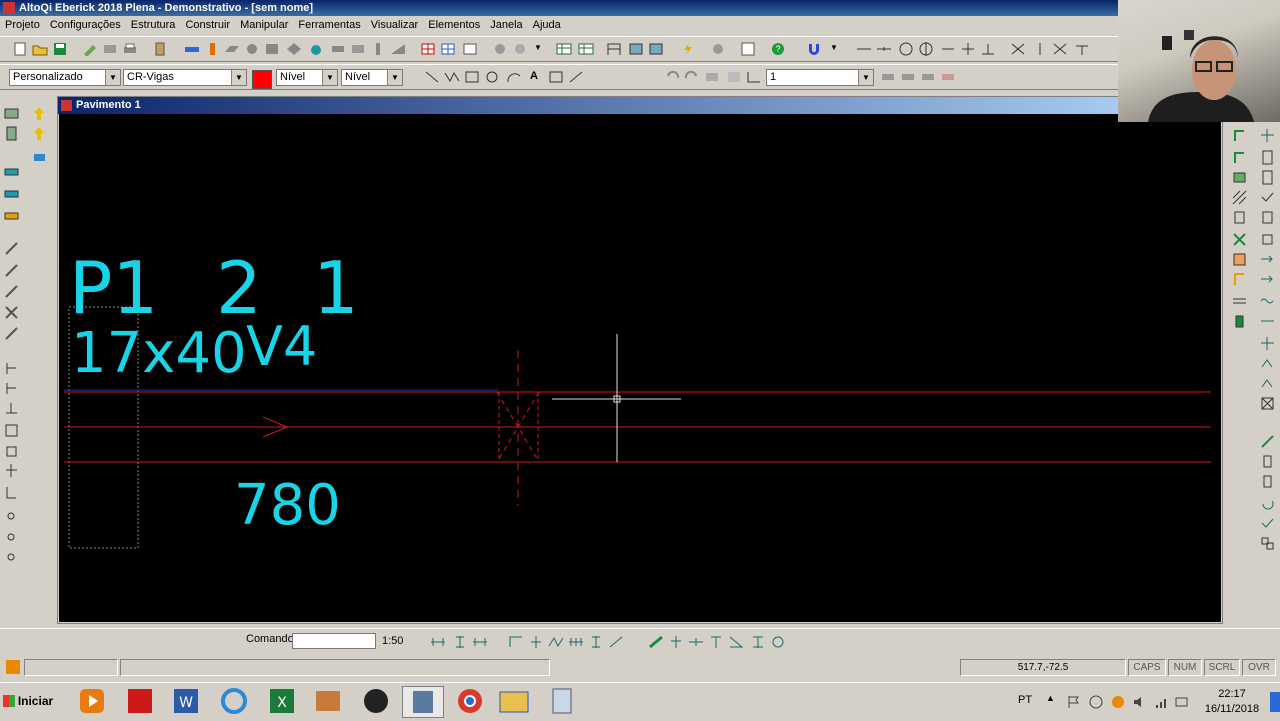  Describe the element at coordinates (1239, 321) in the screenshot. I see `battery-tool-icon` at that location.